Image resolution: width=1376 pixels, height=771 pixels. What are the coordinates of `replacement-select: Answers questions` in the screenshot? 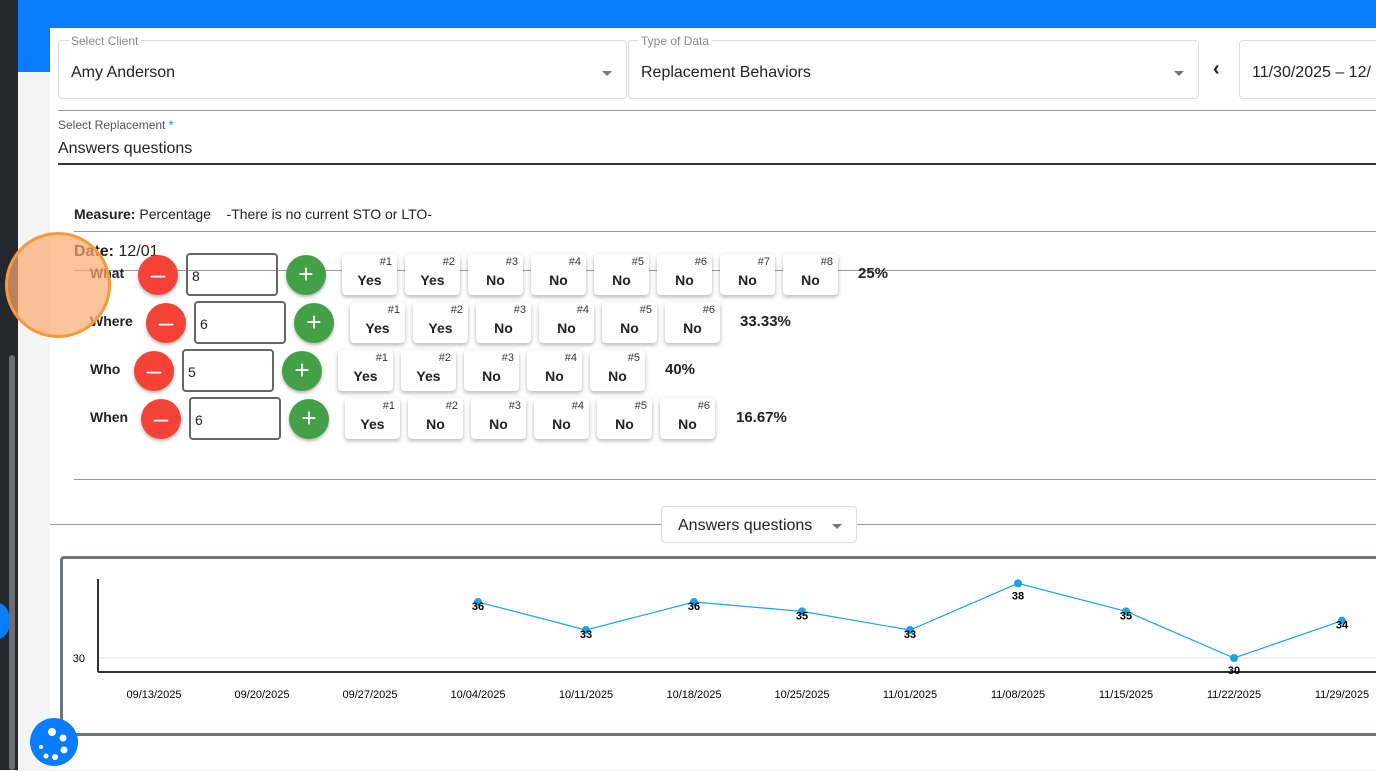 It's located at (717, 152).